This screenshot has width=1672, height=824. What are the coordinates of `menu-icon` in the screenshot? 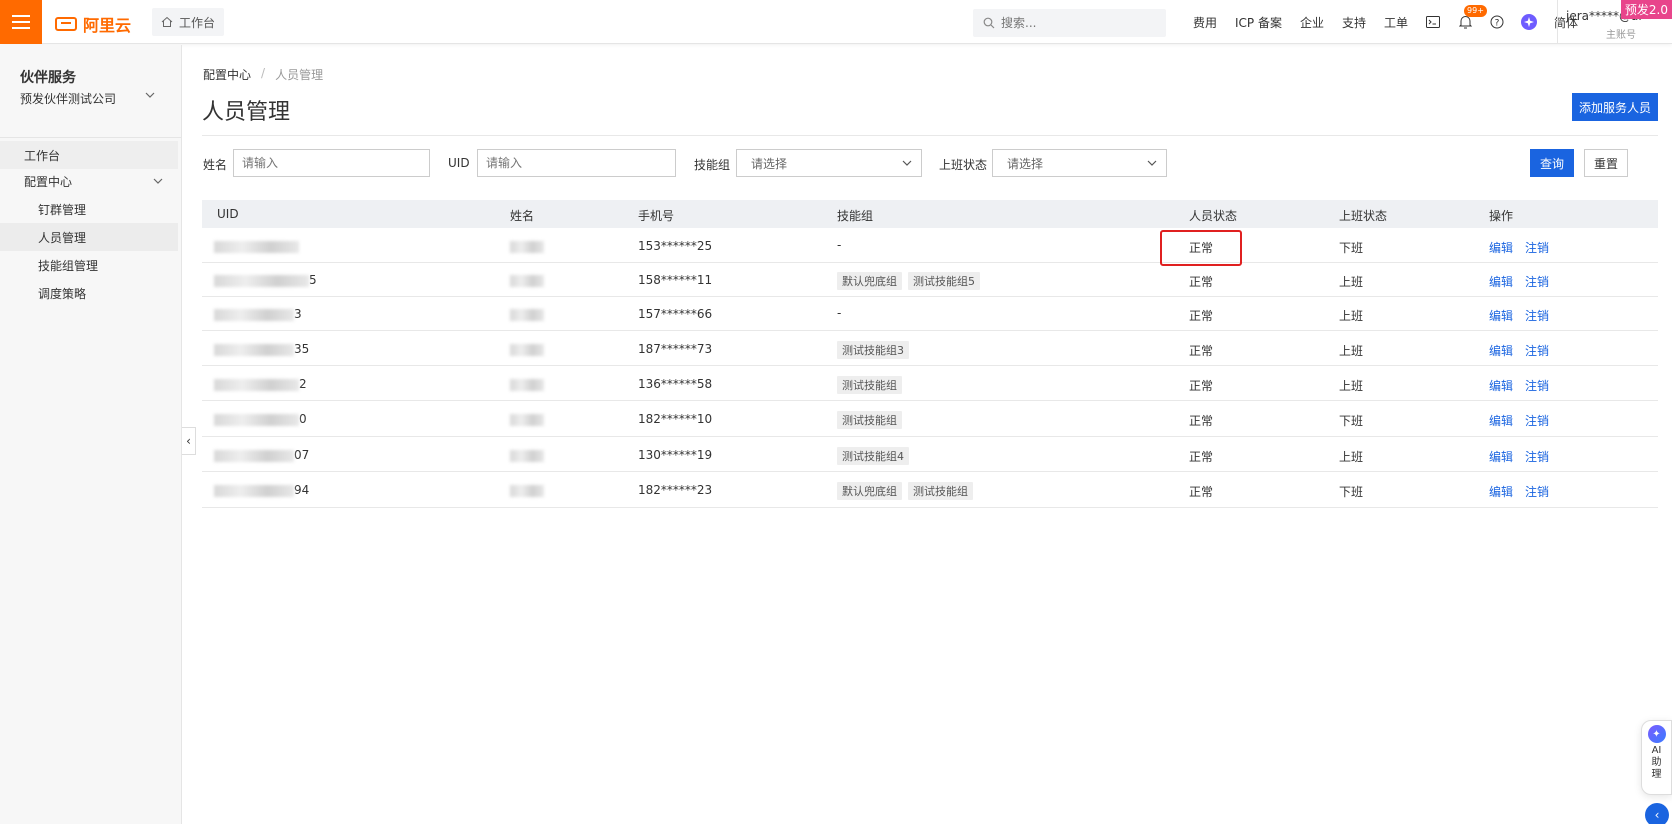 It's located at (21, 22).